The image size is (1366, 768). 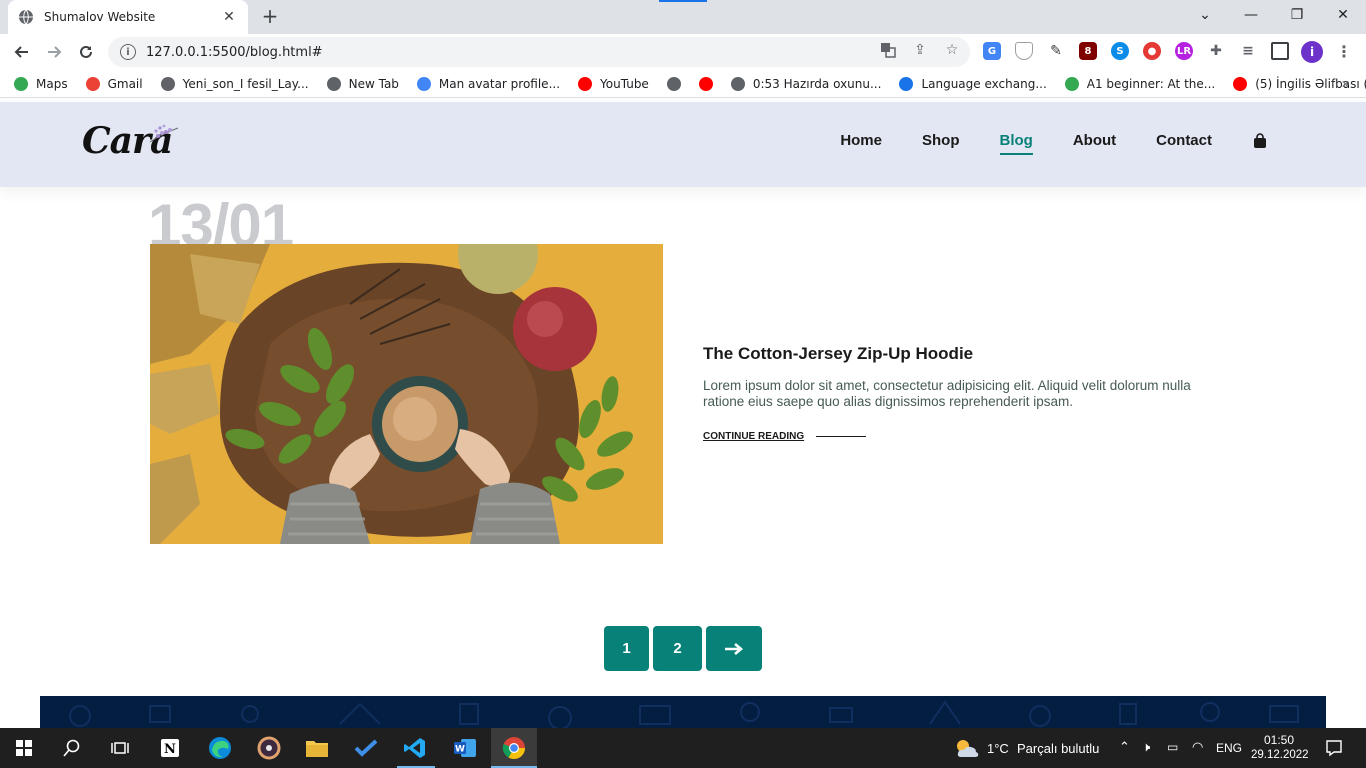 I want to click on new-tab-button: +, so click(x=270, y=17).